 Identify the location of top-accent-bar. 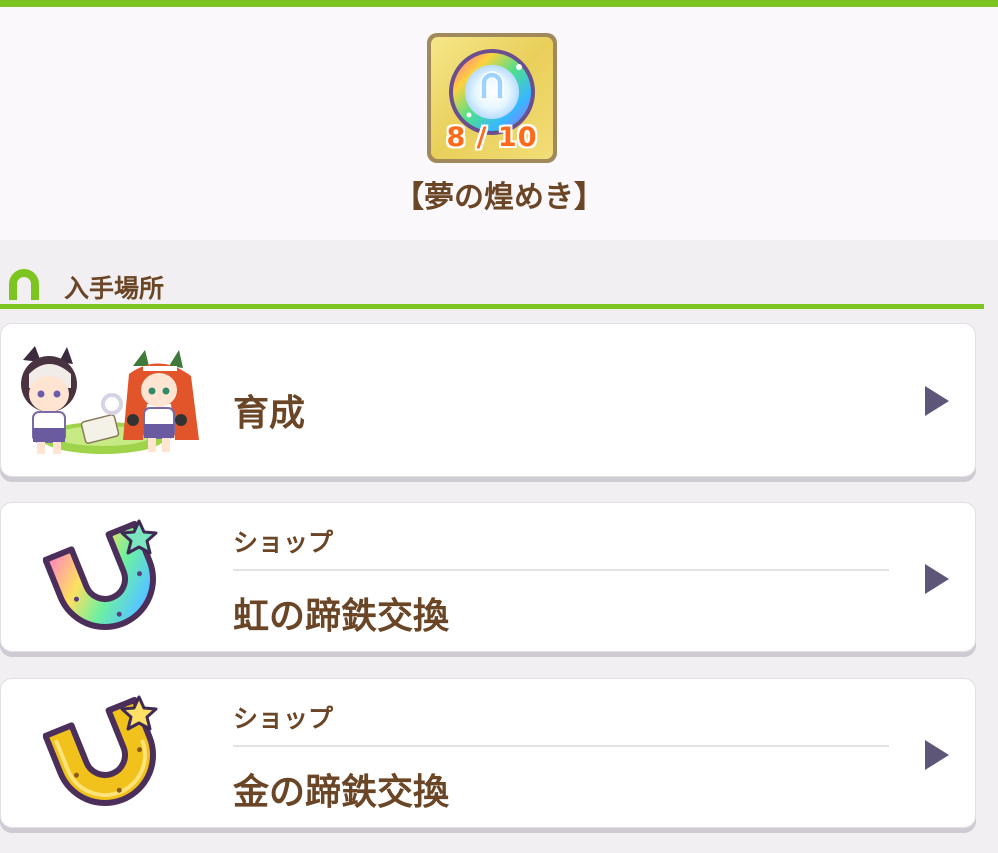
(499, 3).